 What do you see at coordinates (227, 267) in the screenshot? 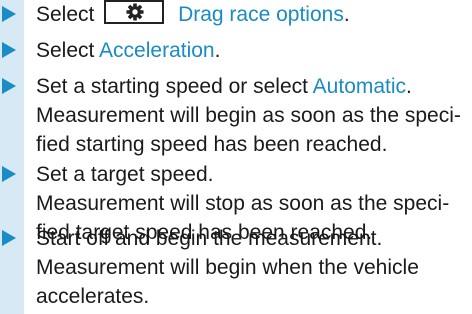
I see `step-5-line-2: Measurement will begin when the vehicle` at bounding box center [227, 267].